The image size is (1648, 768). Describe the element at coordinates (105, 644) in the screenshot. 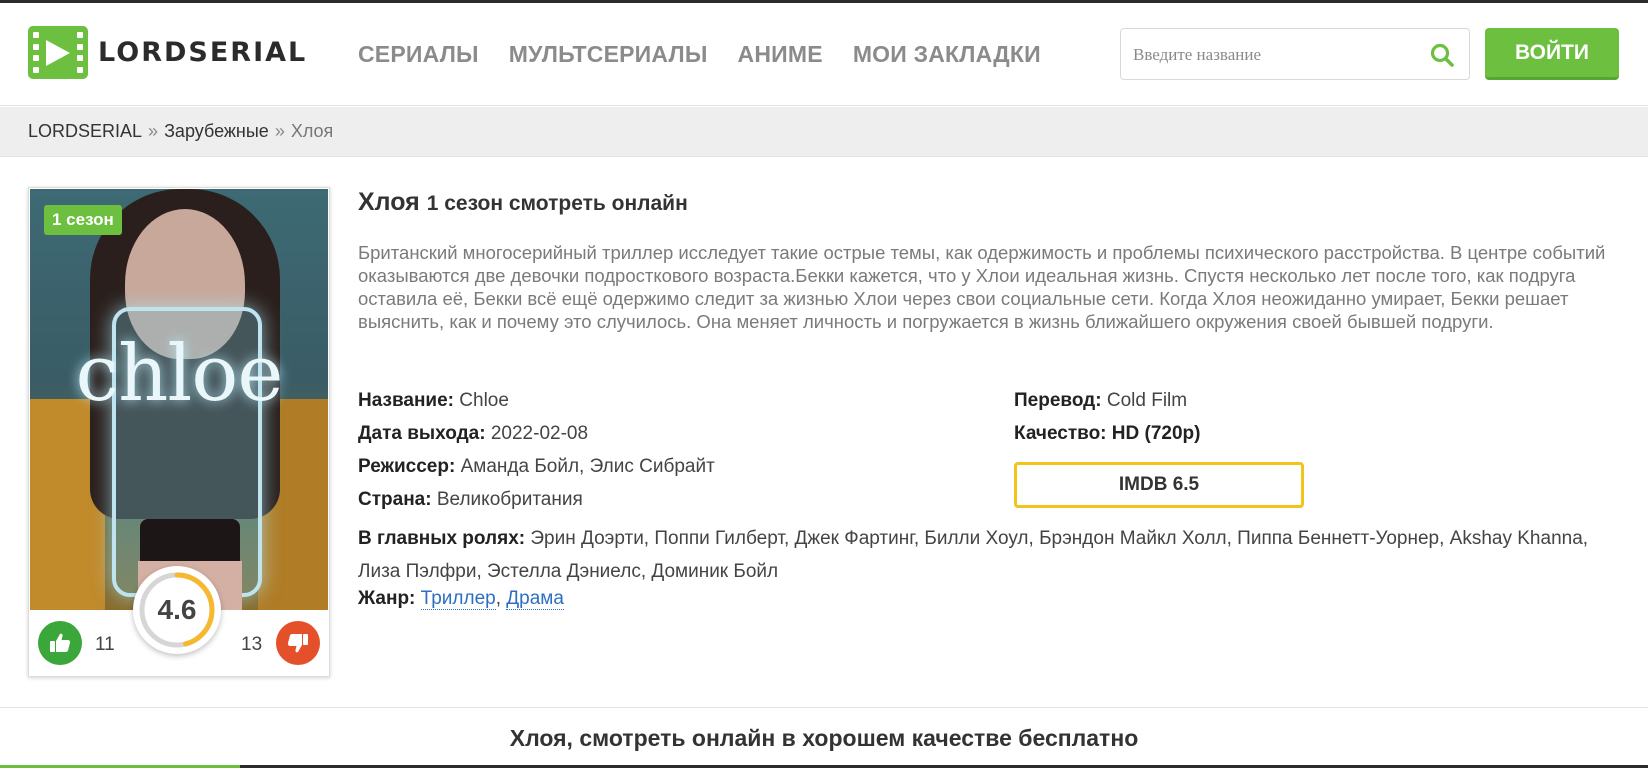

I see `like-count: 11` at that location.